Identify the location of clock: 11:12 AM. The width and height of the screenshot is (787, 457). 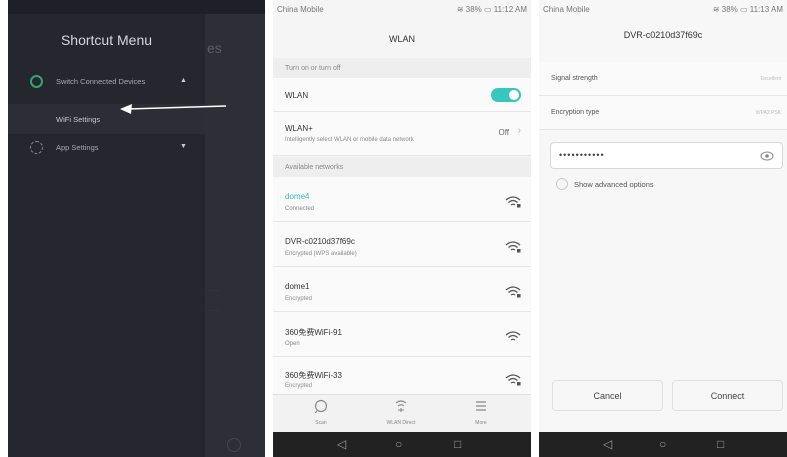
(510, 9).